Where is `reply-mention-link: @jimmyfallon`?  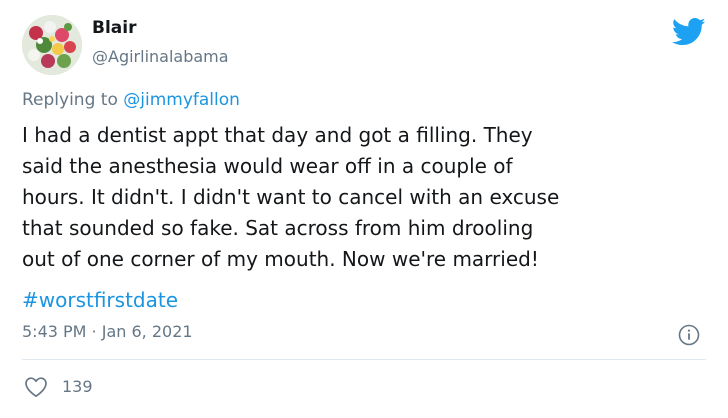
reply-mention-link: @jimmyfallon is located at coordinates (181, 100).